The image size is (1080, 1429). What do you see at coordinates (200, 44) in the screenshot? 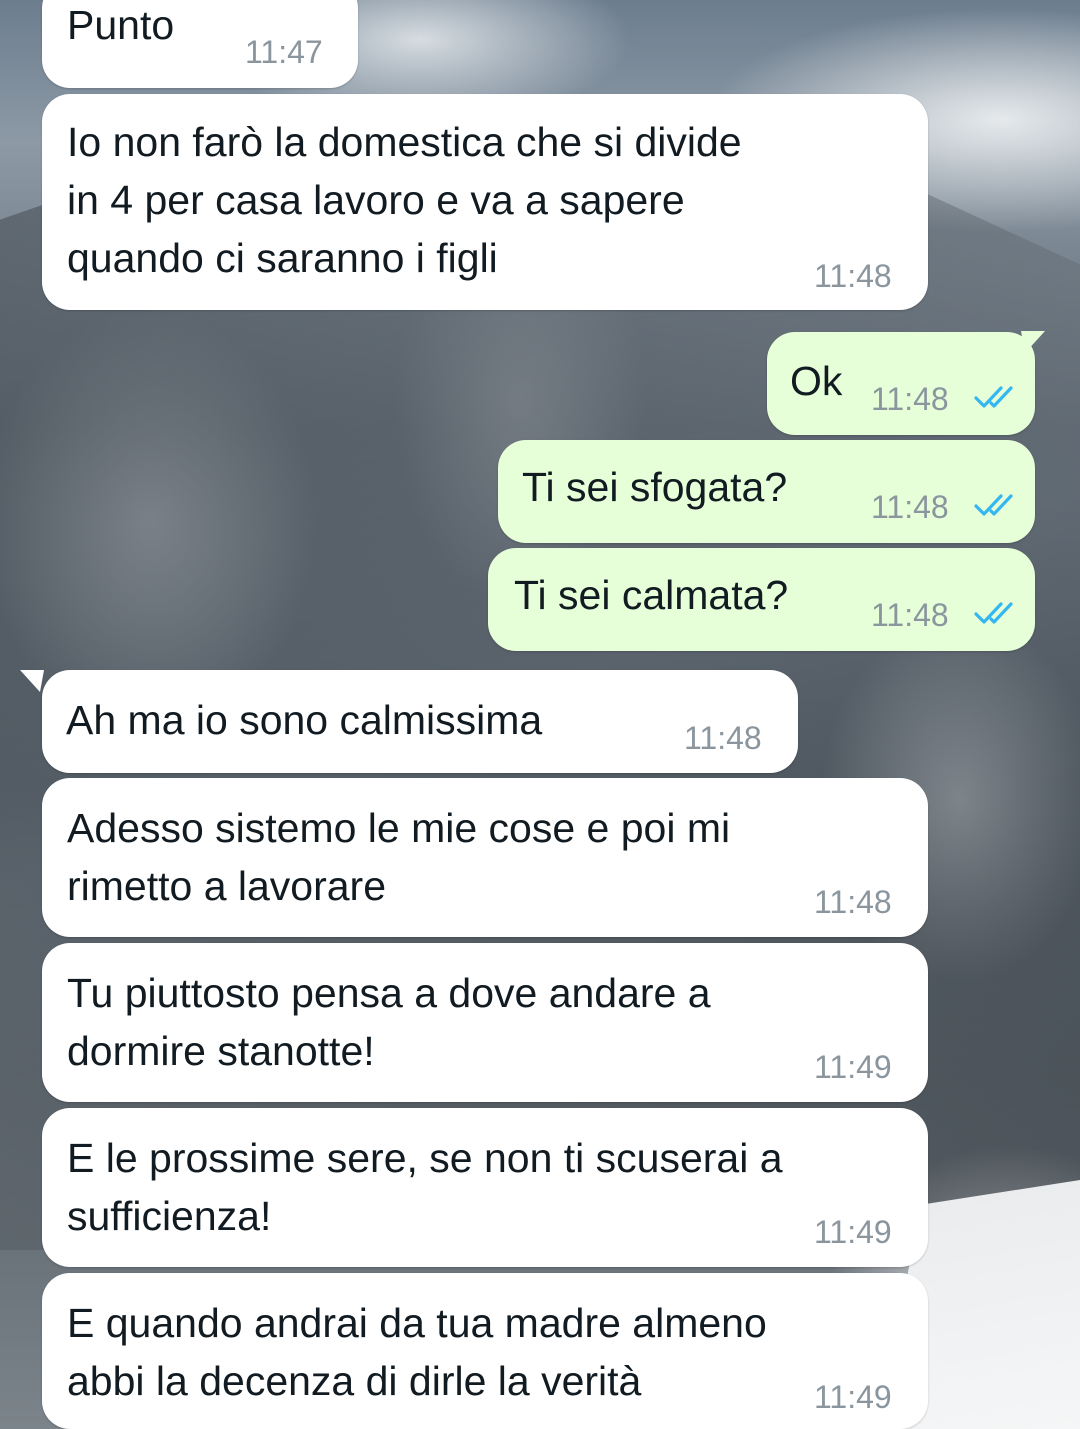
I see `incoming-message: Punto 11:47` at bounding box center [200, 44].